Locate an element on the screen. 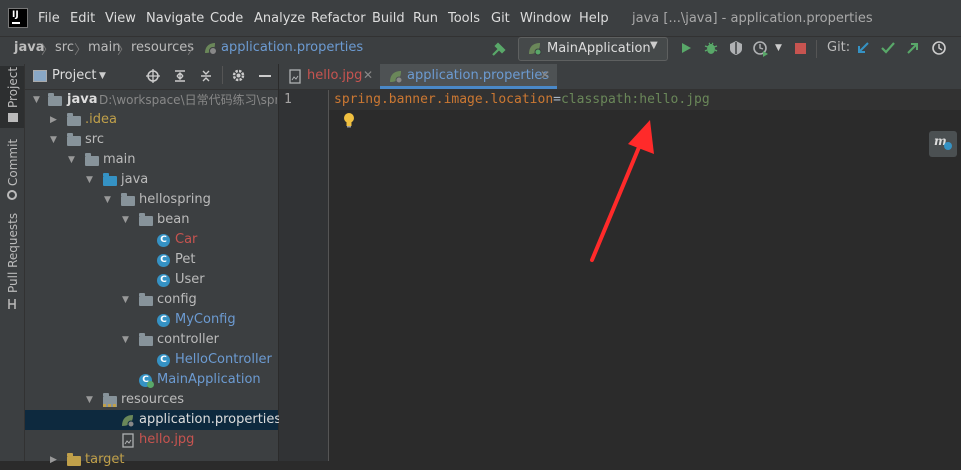  menu-run: Run is located at coordinates (425, 18).